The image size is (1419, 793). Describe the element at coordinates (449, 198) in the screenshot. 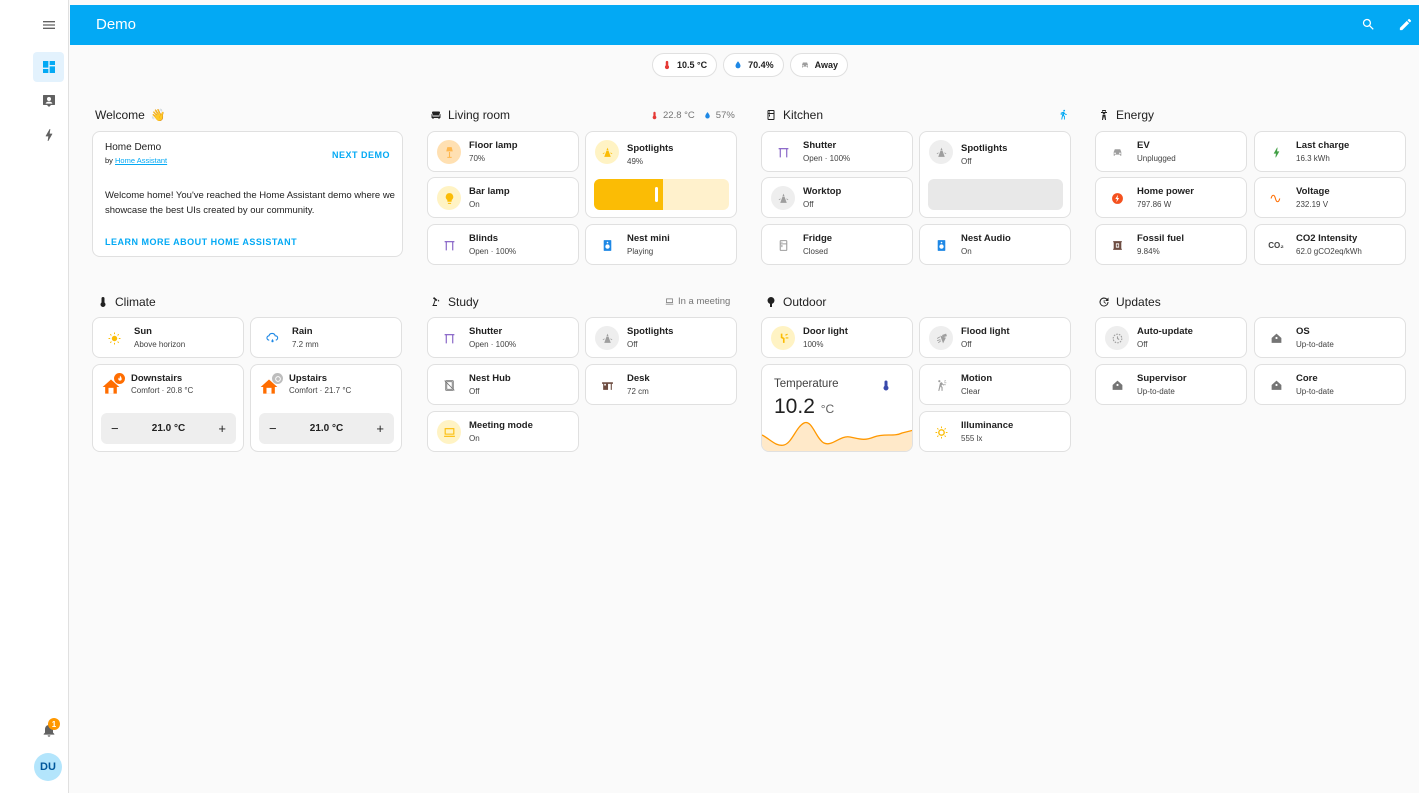

I see `bulb-icon` at that location.